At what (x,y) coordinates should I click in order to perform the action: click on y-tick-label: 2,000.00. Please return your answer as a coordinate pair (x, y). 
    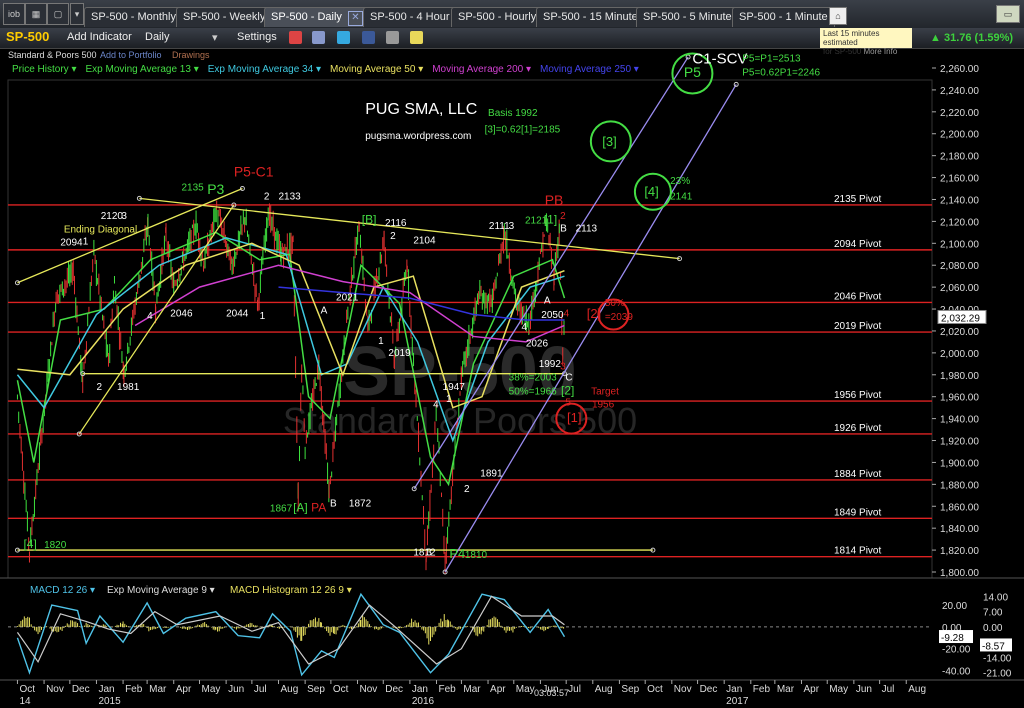
    Looking at the image, I should click on (959, 354).